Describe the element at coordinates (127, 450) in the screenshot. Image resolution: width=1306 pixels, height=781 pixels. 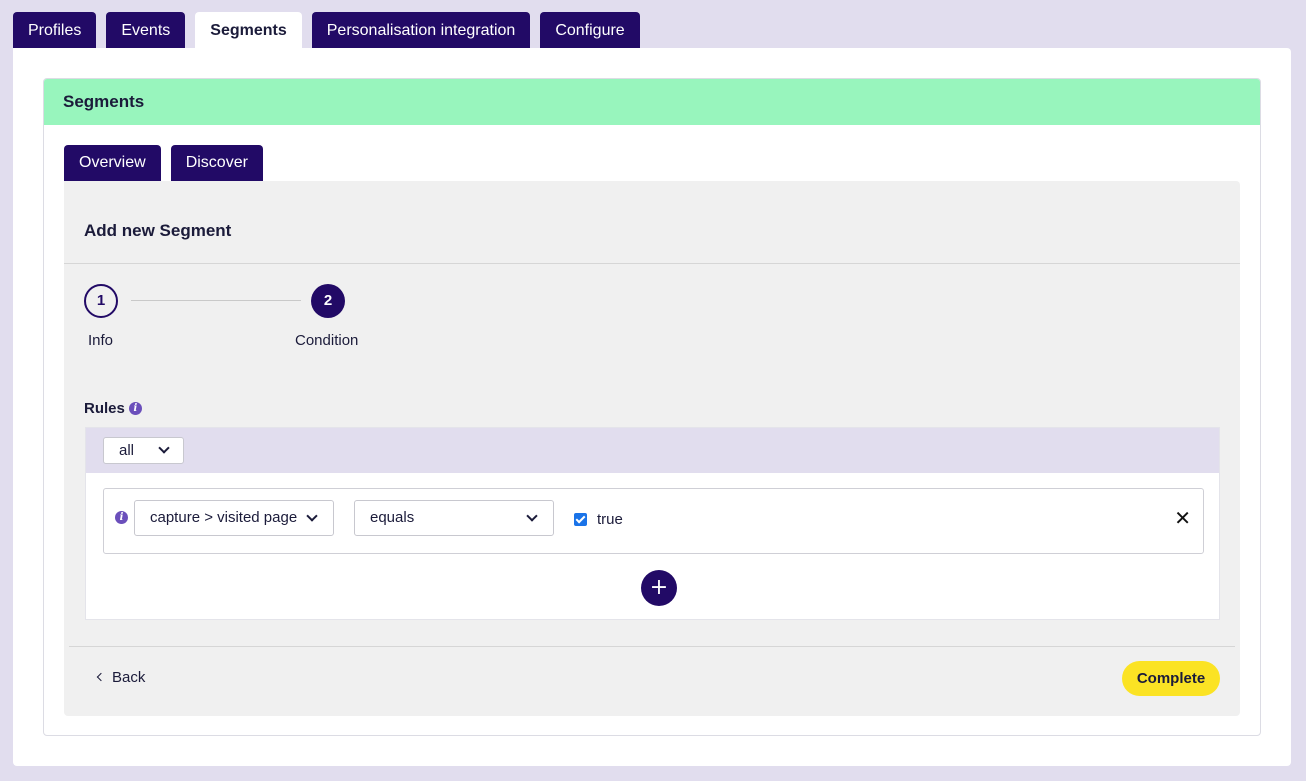
I see `match-mode-value: all` at that location.